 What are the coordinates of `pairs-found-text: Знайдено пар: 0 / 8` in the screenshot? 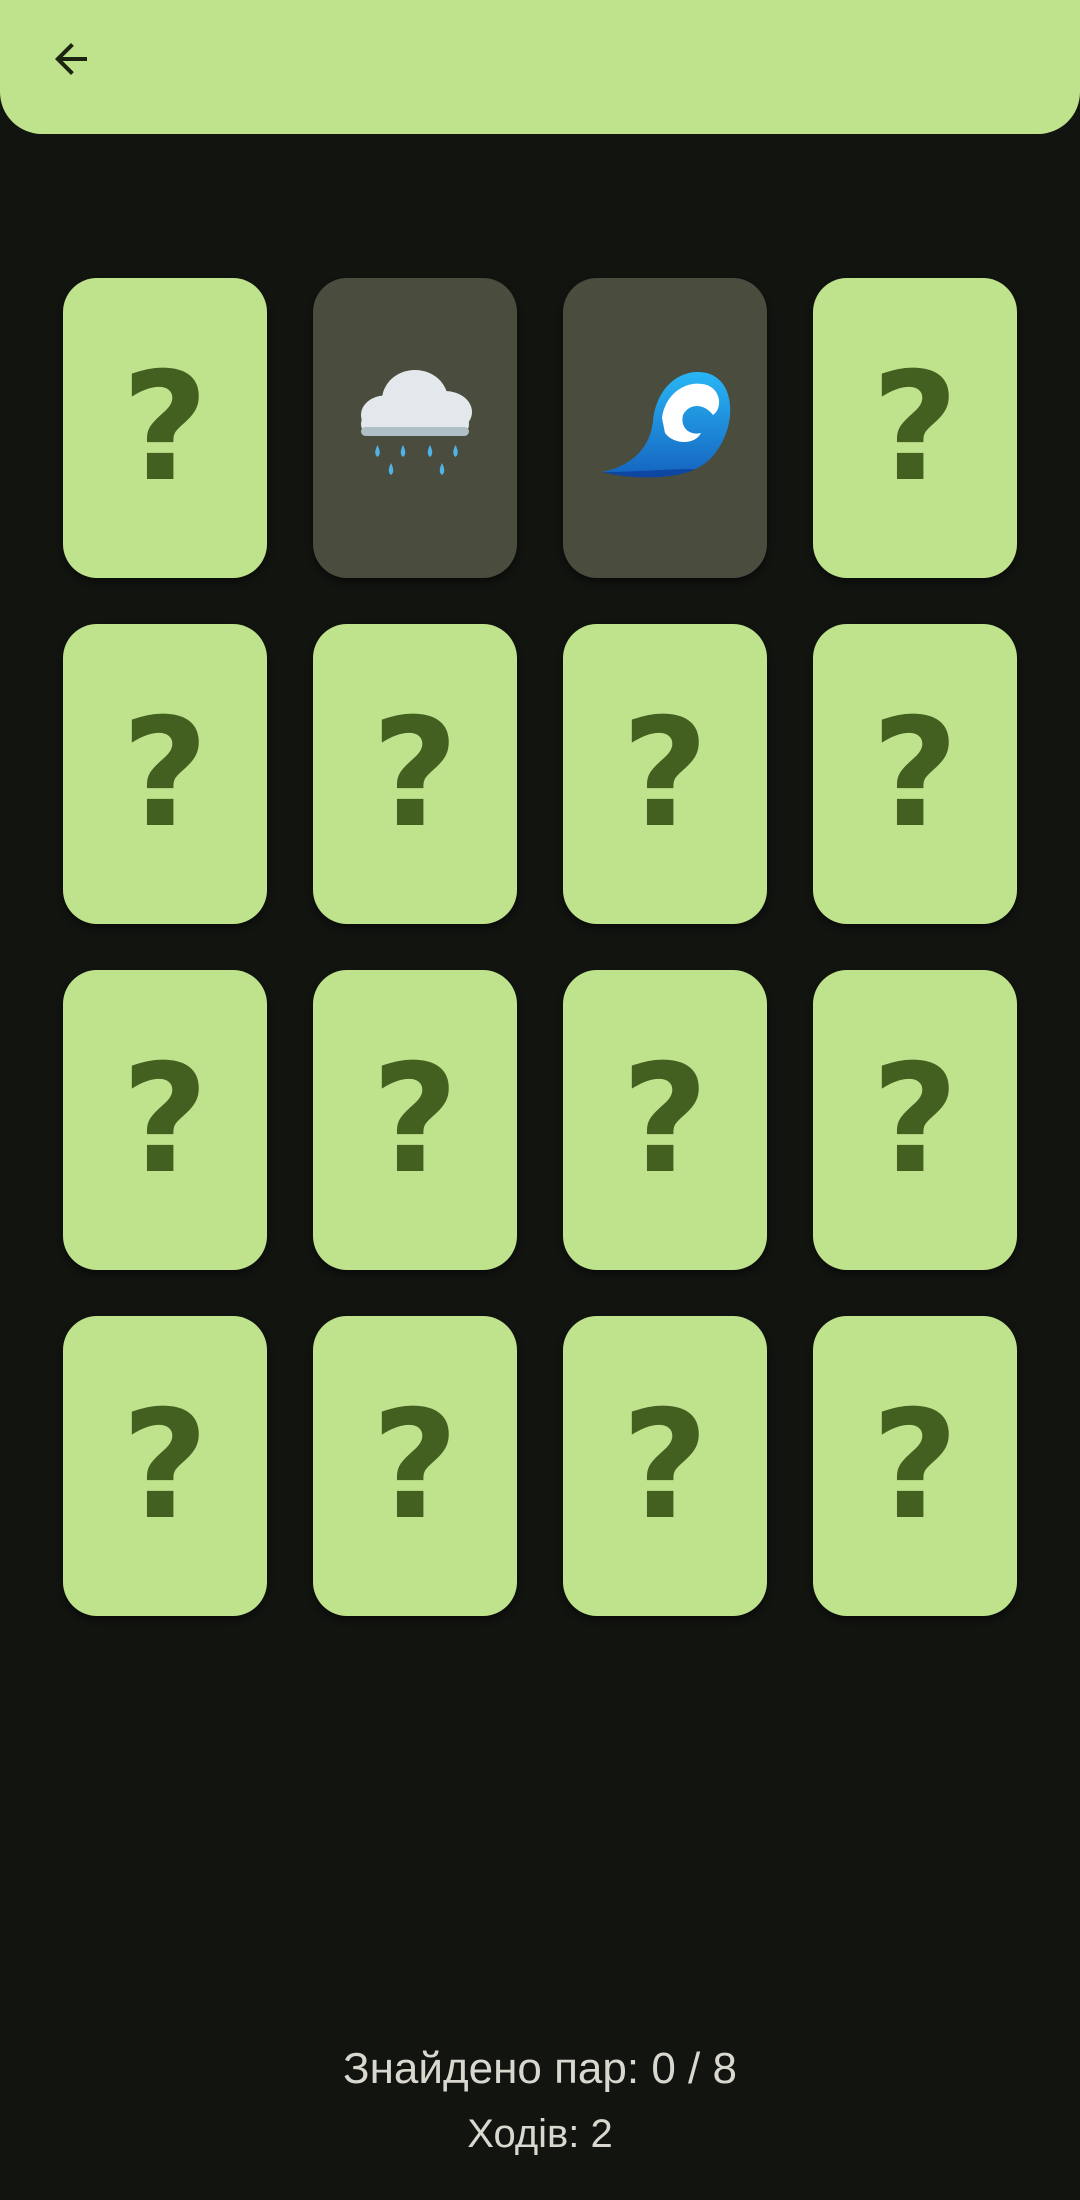 It's located at (540, 2068).